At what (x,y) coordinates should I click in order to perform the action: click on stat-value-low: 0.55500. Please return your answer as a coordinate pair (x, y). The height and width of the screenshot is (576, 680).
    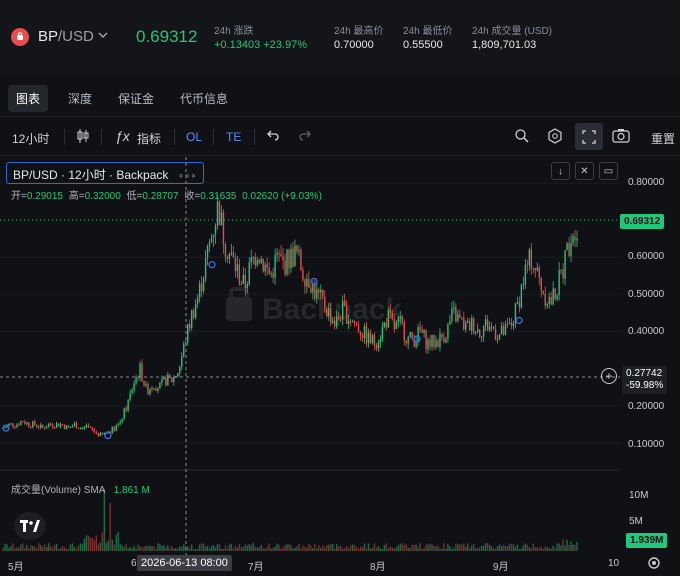
    Looking at the image, I should click on (423, 45).